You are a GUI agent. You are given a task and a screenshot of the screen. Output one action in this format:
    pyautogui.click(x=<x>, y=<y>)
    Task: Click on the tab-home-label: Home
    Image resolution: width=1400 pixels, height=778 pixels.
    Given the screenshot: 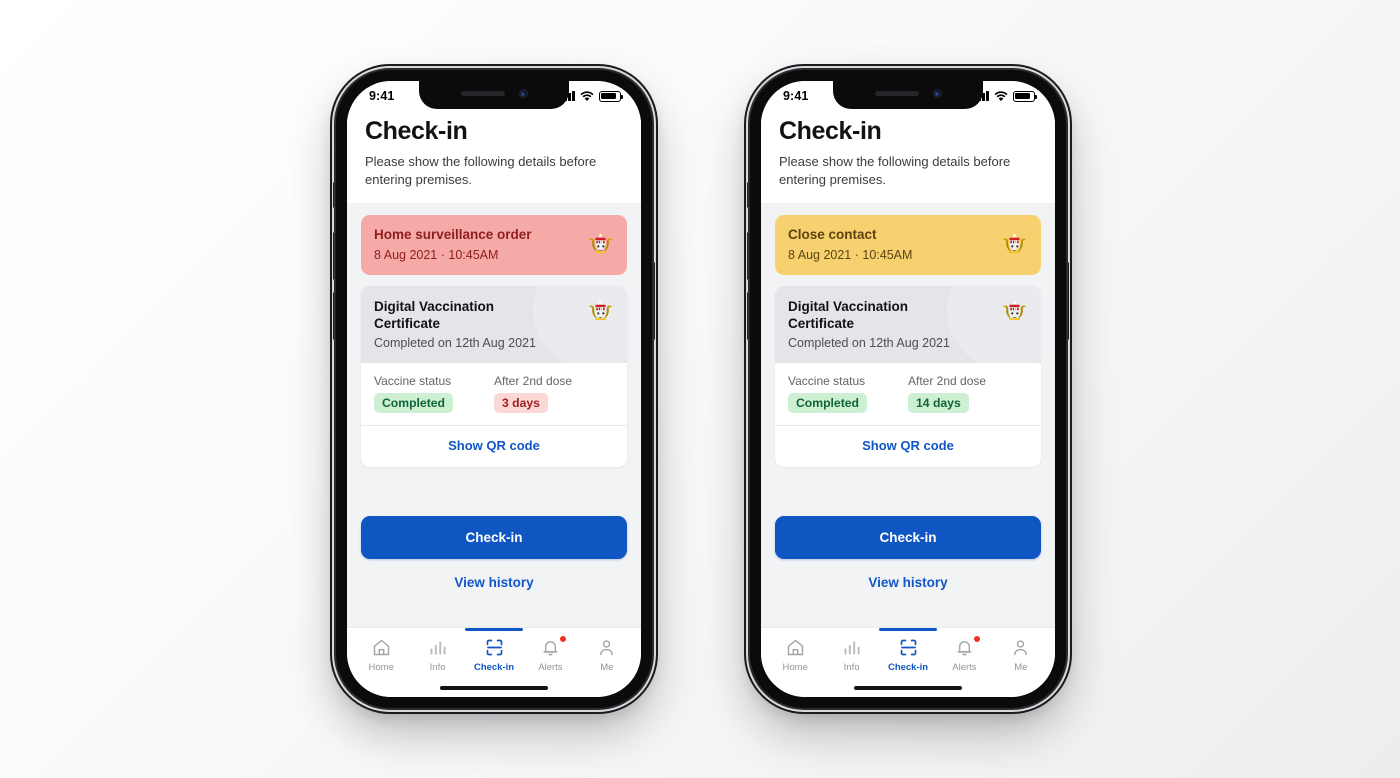 What is the action you would take?
    pyautogui.click(x=381, y=667)
    